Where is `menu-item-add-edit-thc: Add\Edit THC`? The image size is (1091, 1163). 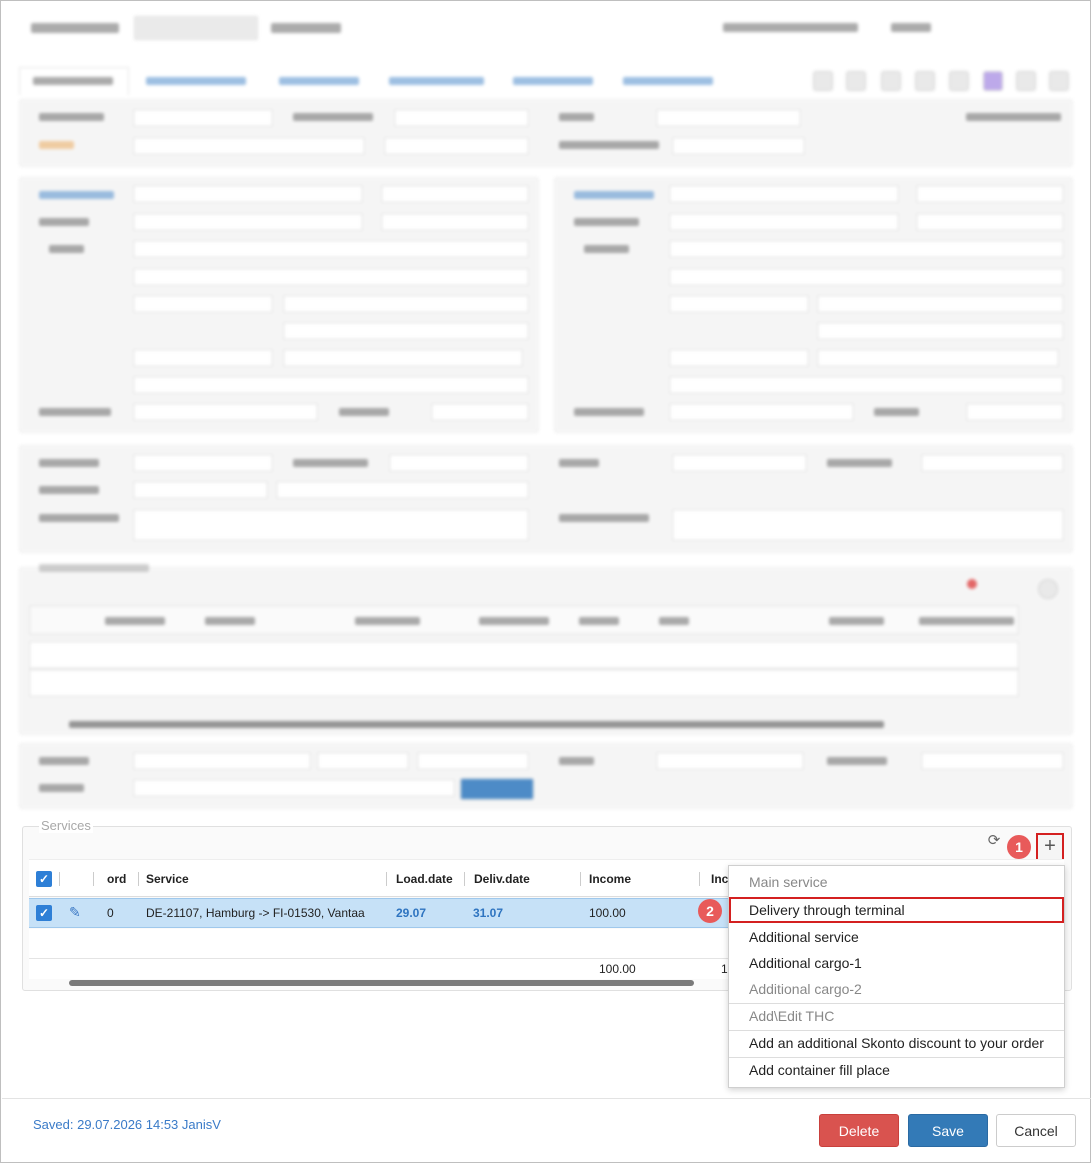
menu-item-add-edit-thc: Add\Edit THC is located at coordinates (792, 1016).